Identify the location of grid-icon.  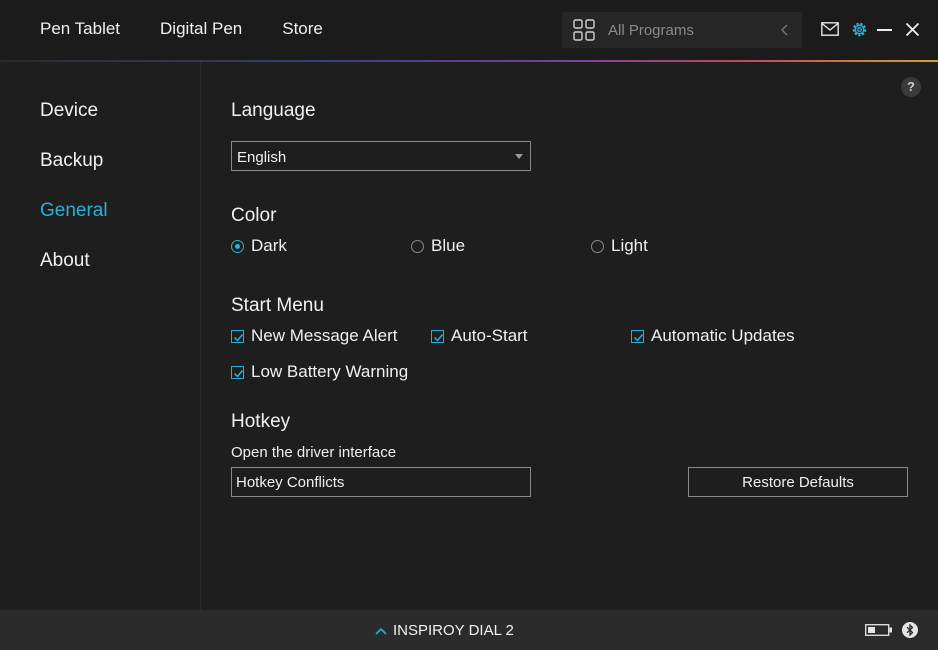
(584, 30).